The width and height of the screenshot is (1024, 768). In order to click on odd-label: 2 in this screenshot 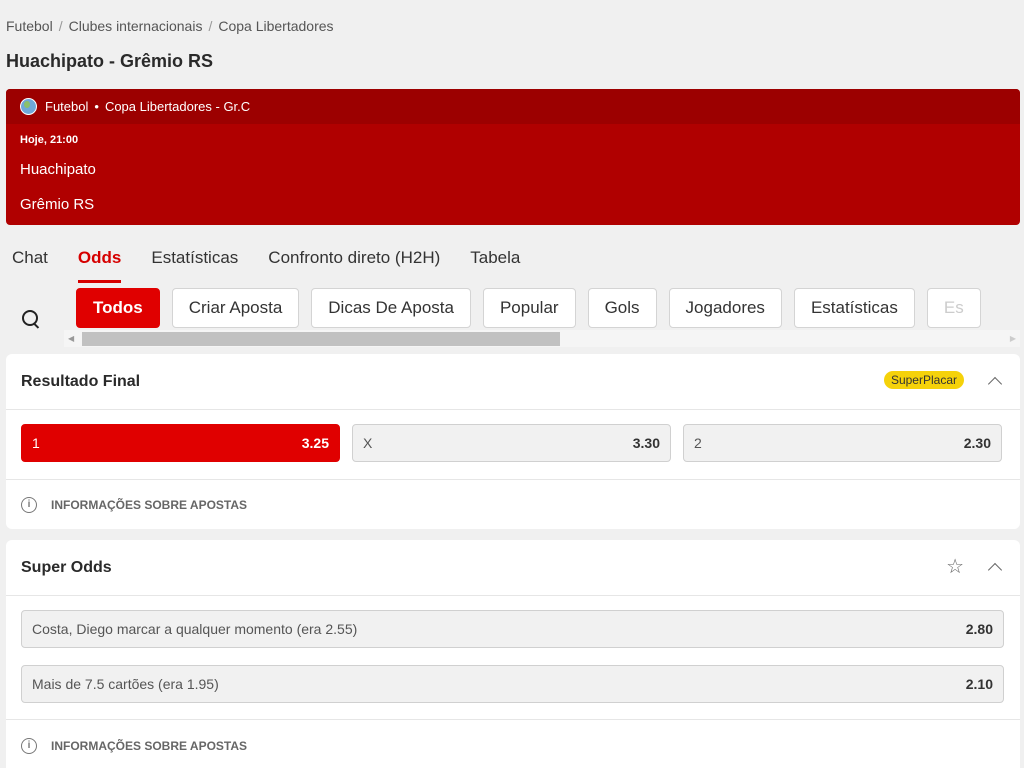, I will do `click(698, 443)`.